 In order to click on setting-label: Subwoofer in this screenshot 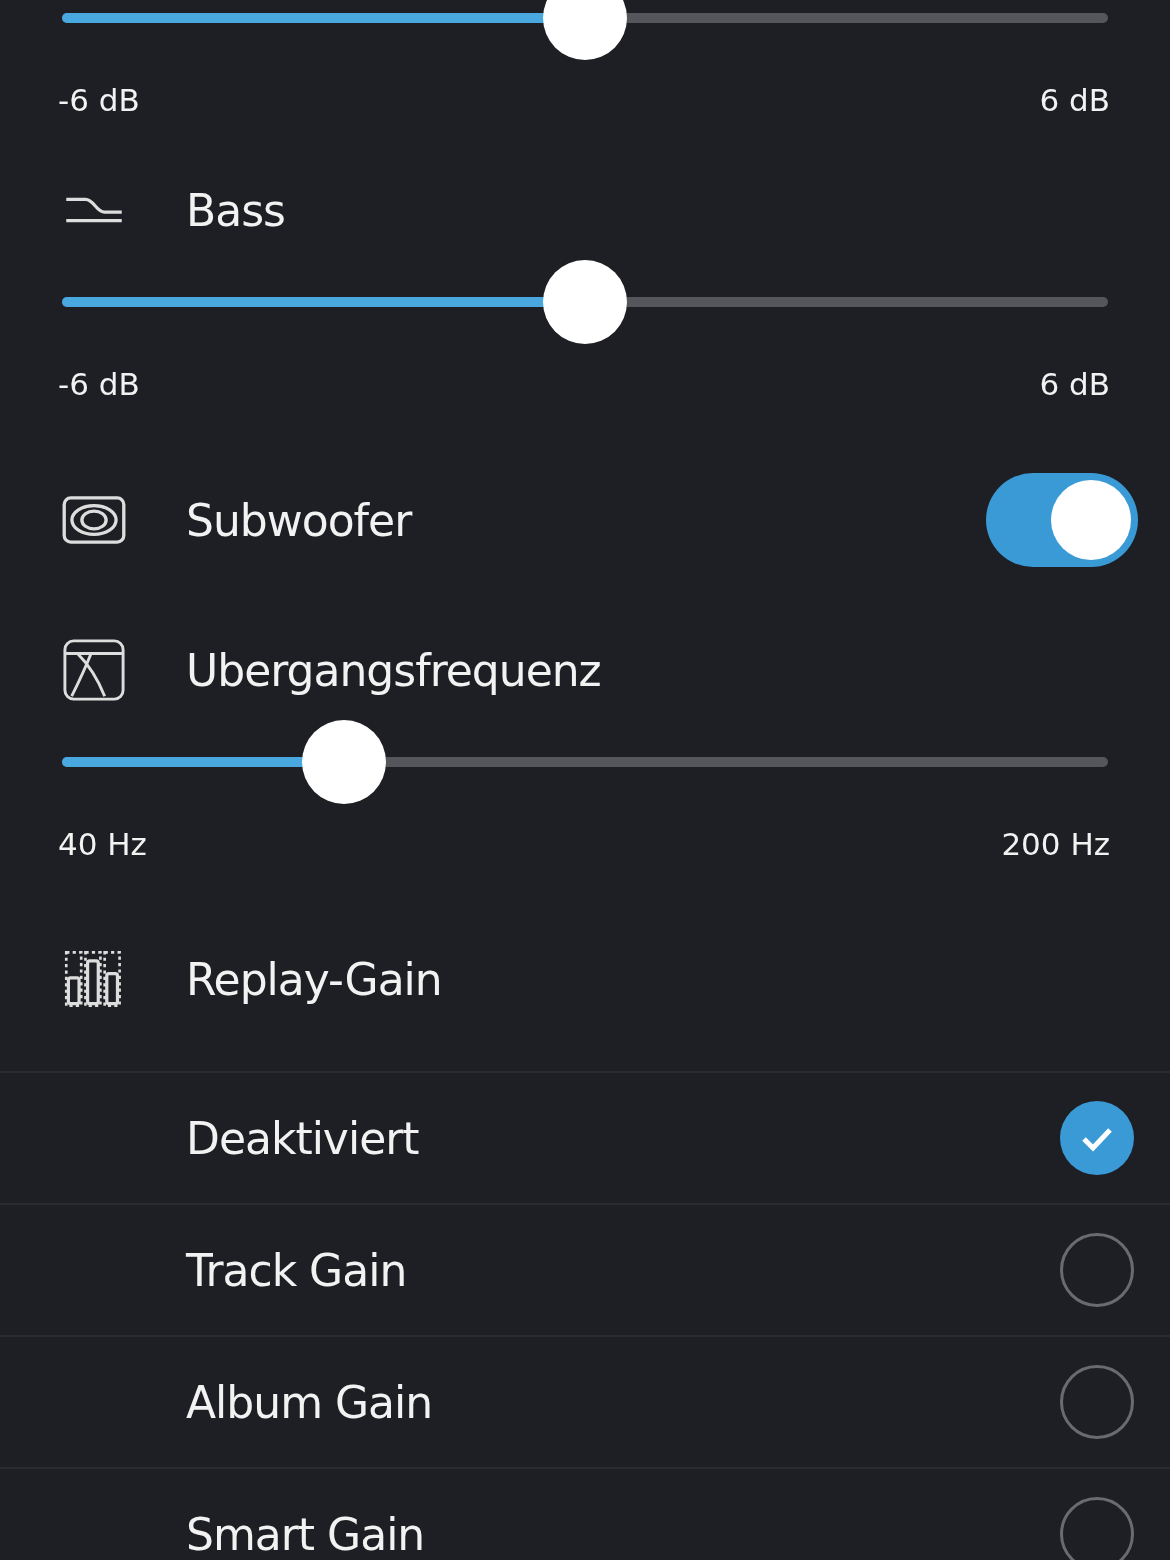, I will do `click(299, 520)`.